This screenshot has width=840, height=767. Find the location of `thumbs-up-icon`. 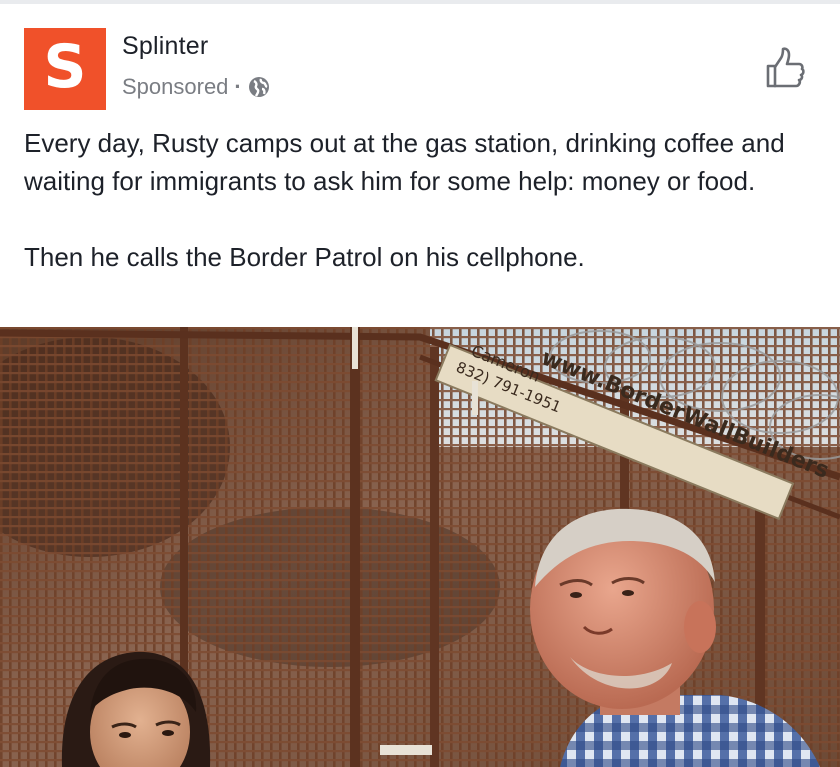

thumbs-up-icon is located at coordinates (785, 68).